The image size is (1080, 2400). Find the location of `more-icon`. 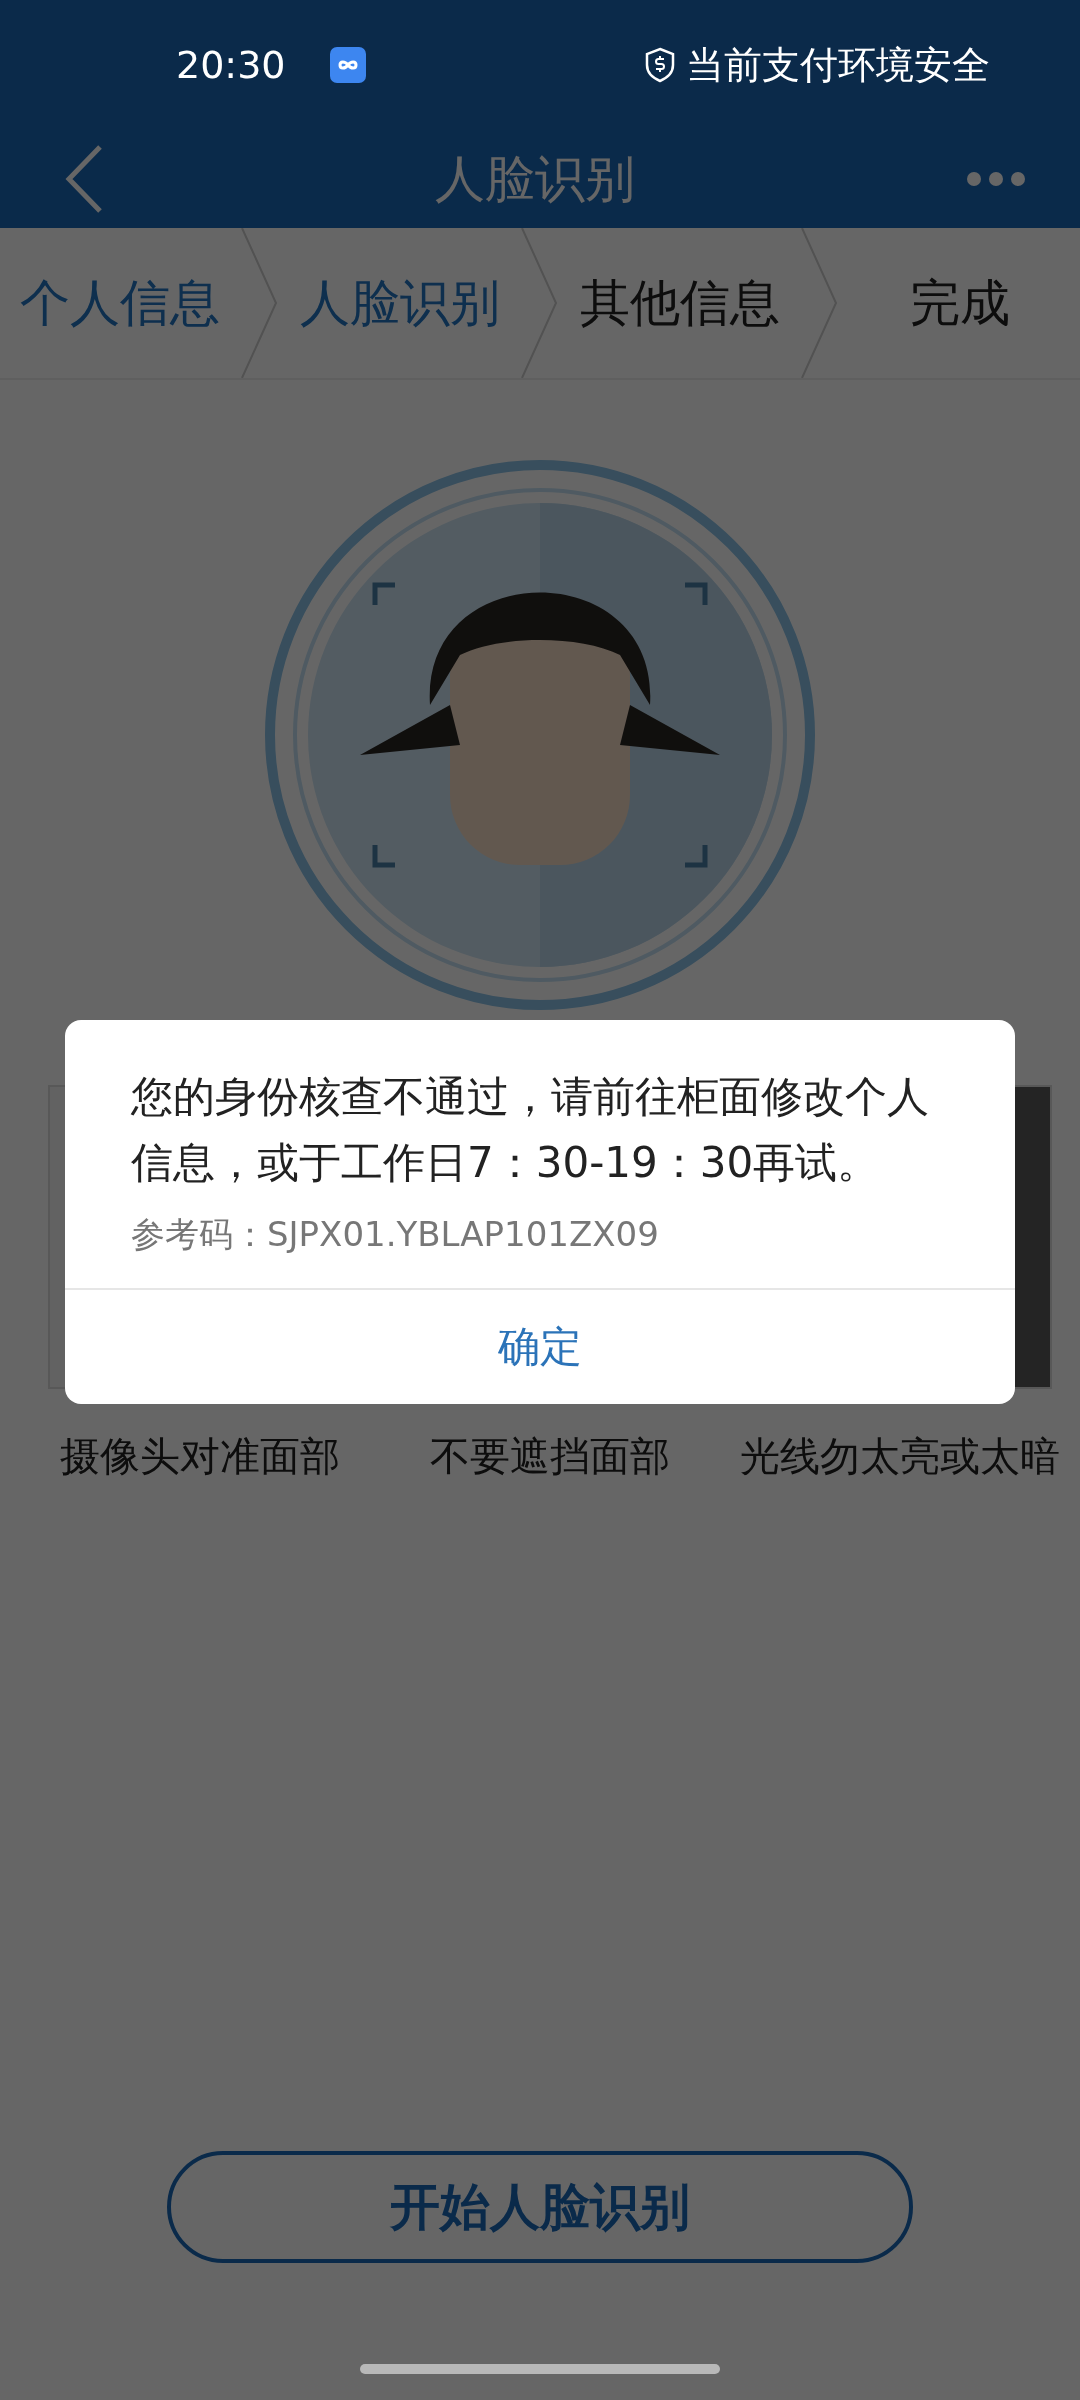

more-icon is located at coordinates (996, 179).